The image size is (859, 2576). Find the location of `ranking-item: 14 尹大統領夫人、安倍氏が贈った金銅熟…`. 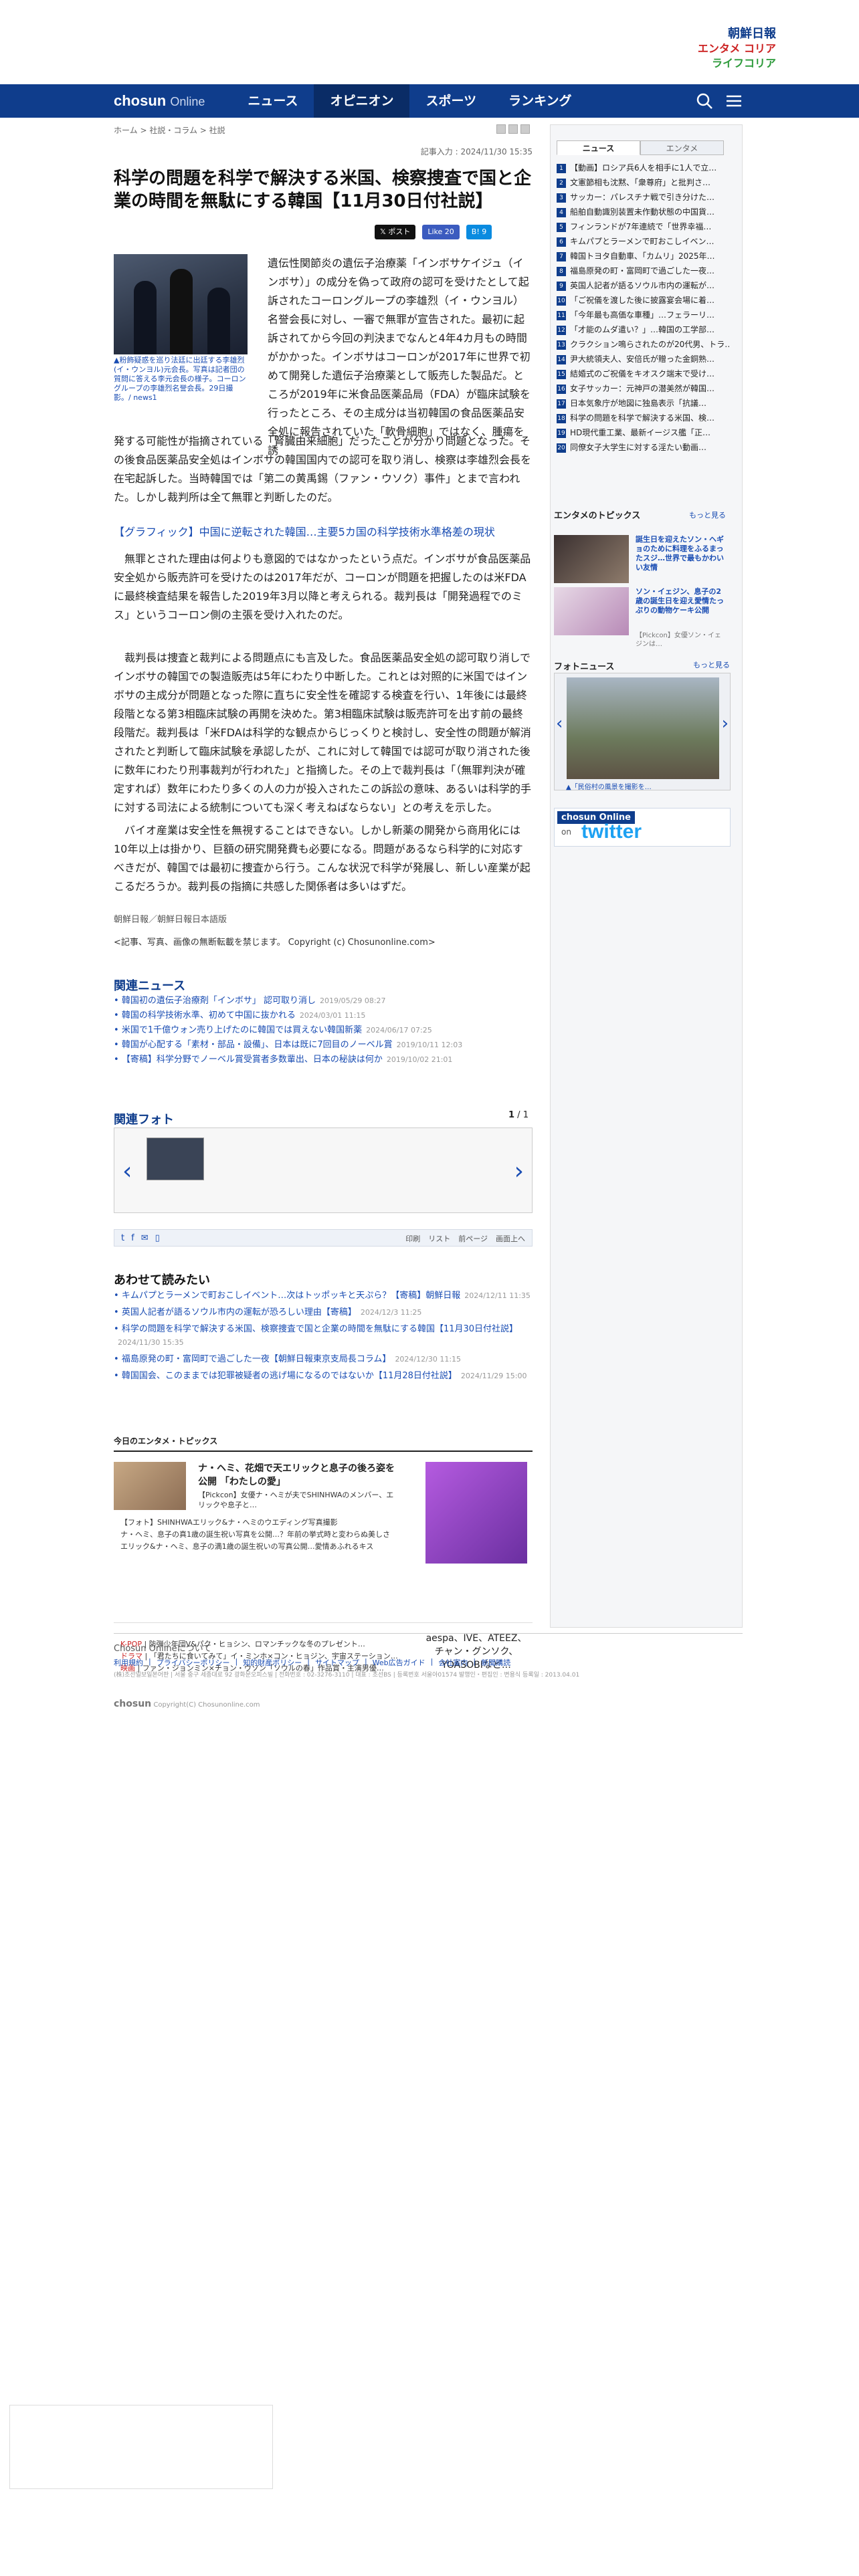

ranking-item: 14 尹大統領夫人、安倍氏が贈った金銅熟… is located at coordinates (643, 359).